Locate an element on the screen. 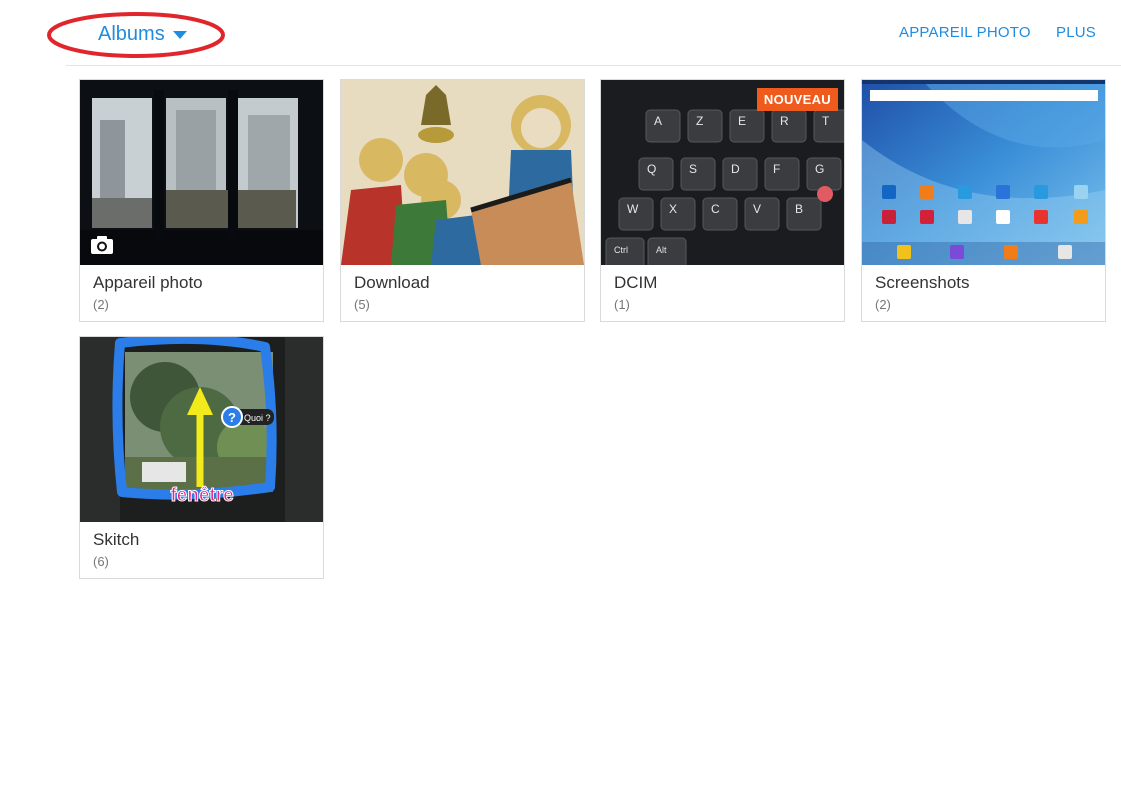  keyboard-key-label: E is located at coordinates (742, 121).